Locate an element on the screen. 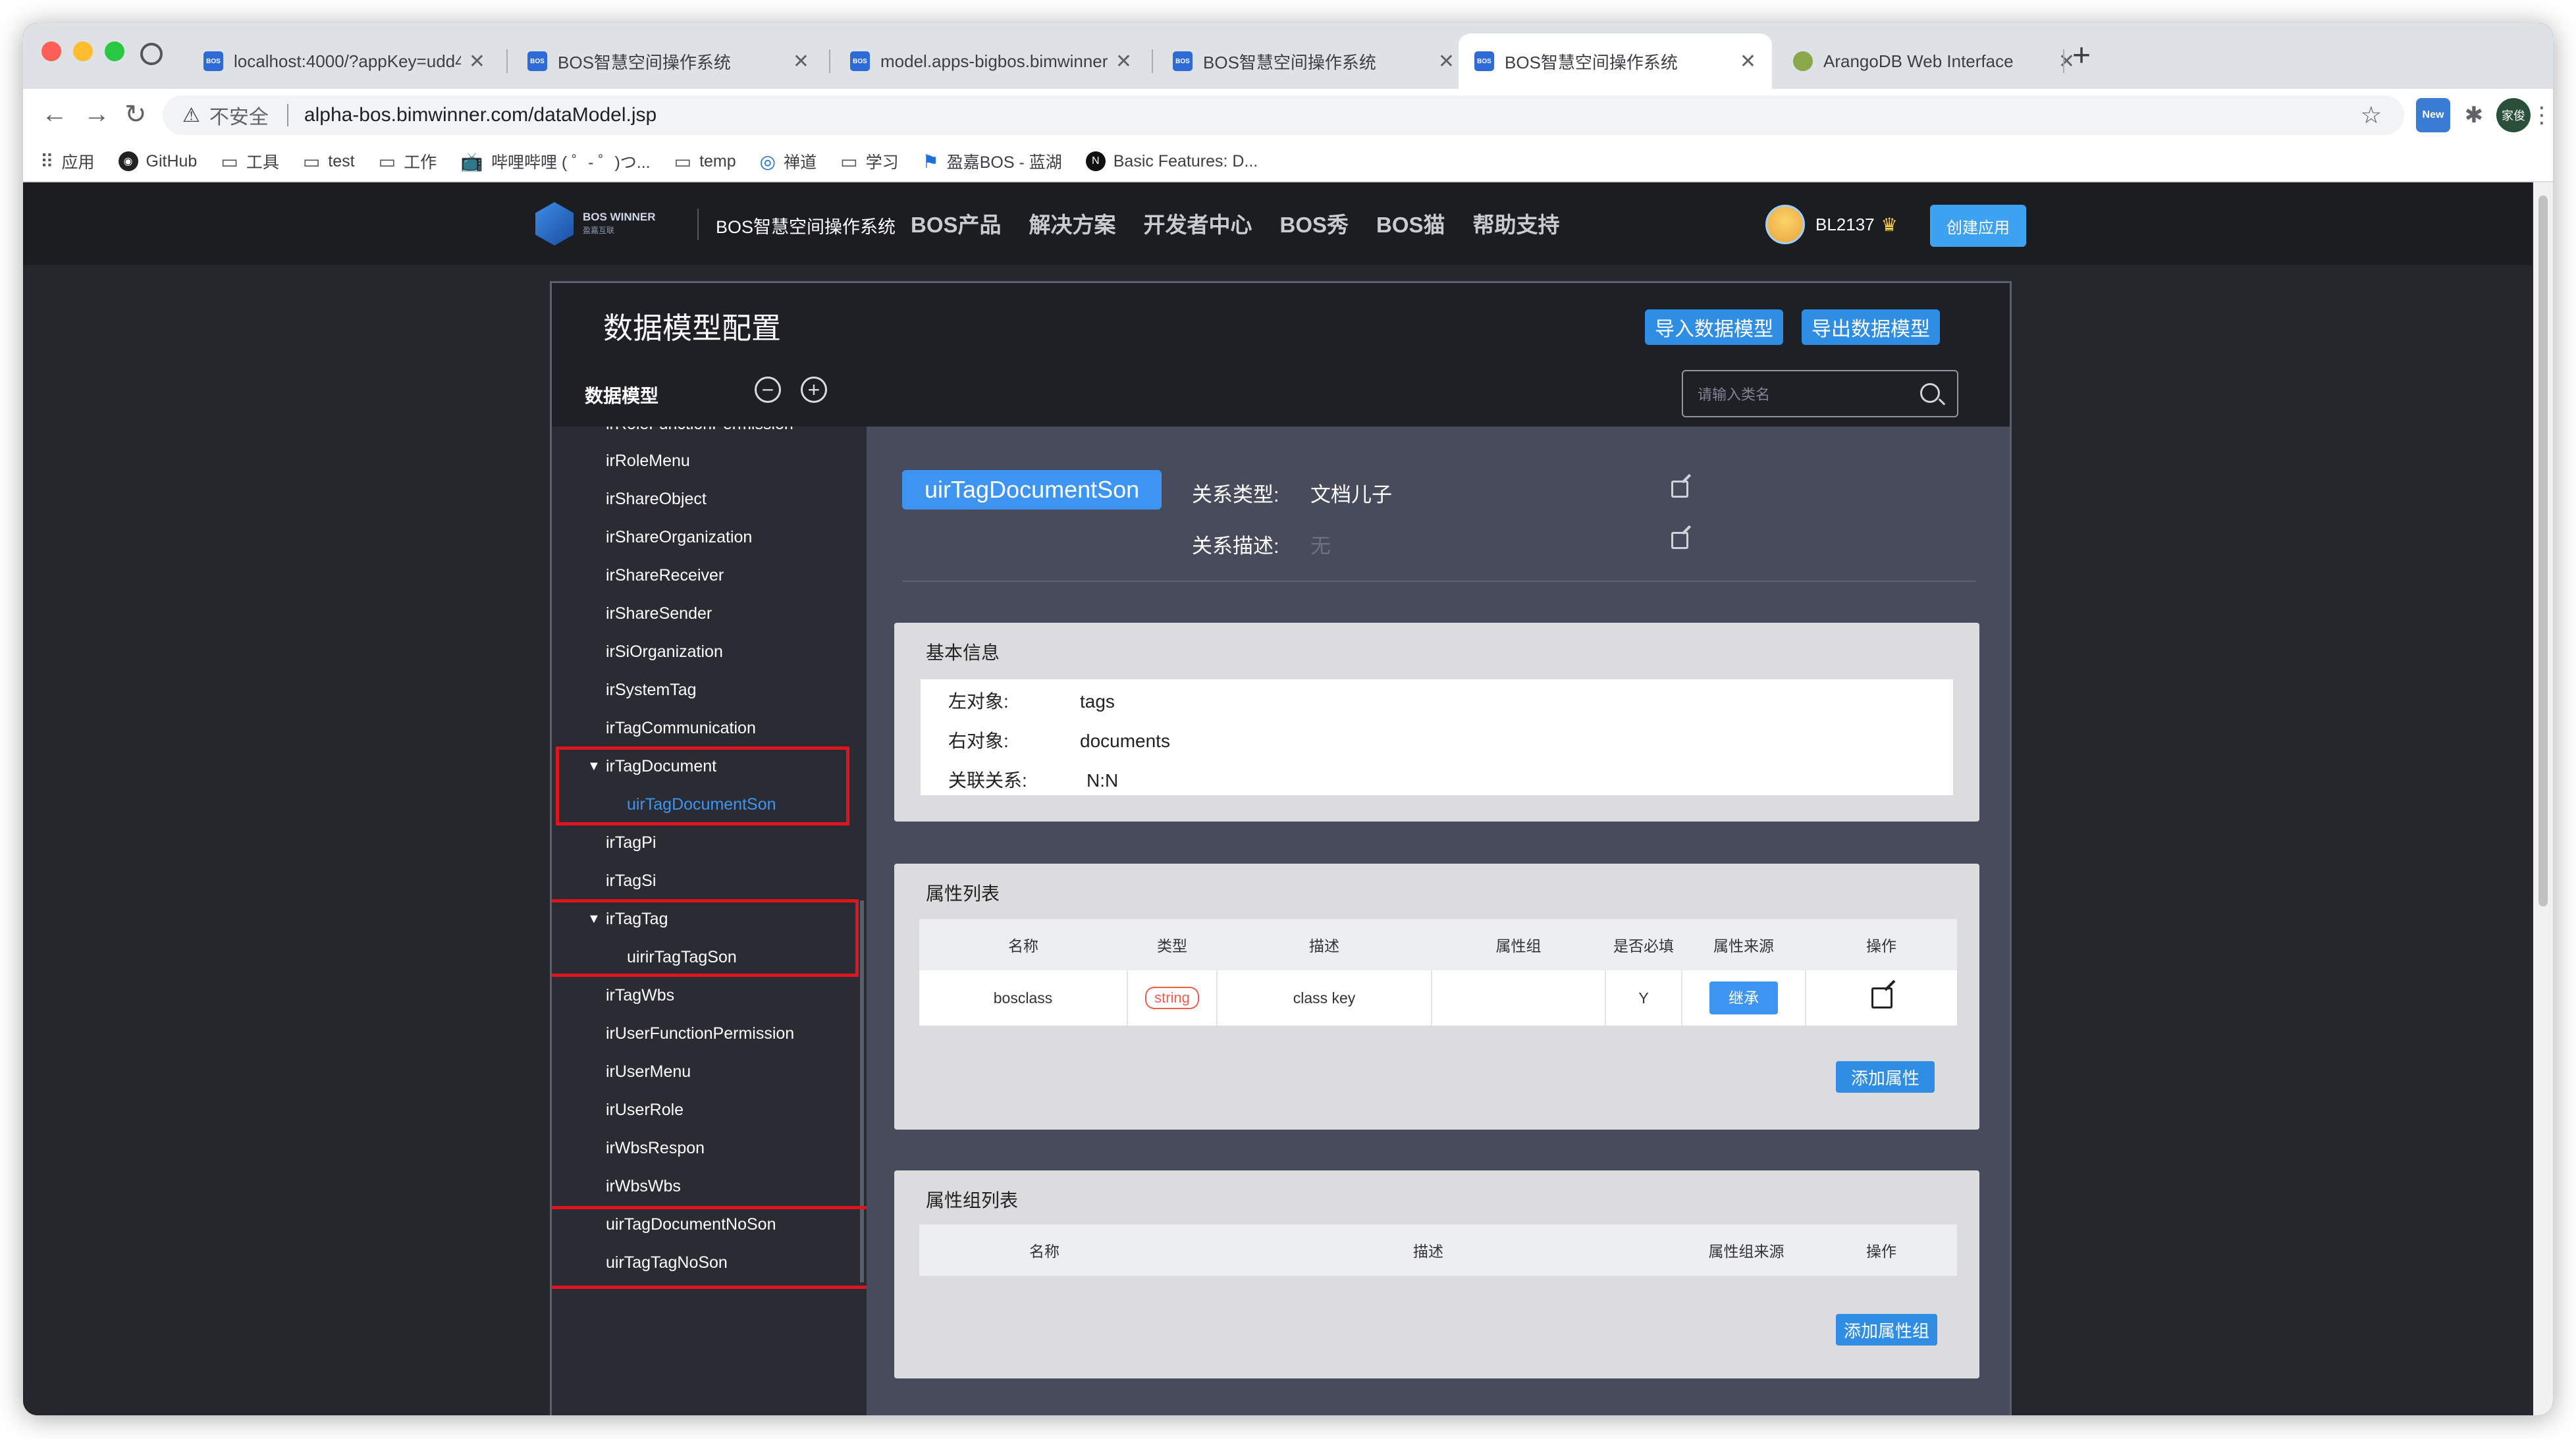 The width and height of the screenshot is (2576, 1439). tree-item: irSiOrganization is located at coordinates (664, 652).